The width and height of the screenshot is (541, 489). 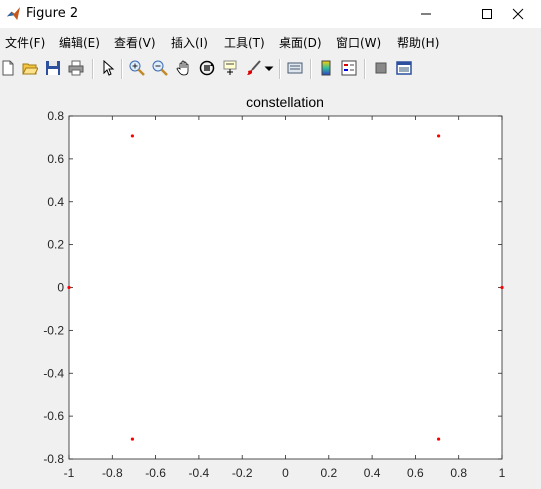 I want to click on colorbar-icon, so click(x=326, y=68).